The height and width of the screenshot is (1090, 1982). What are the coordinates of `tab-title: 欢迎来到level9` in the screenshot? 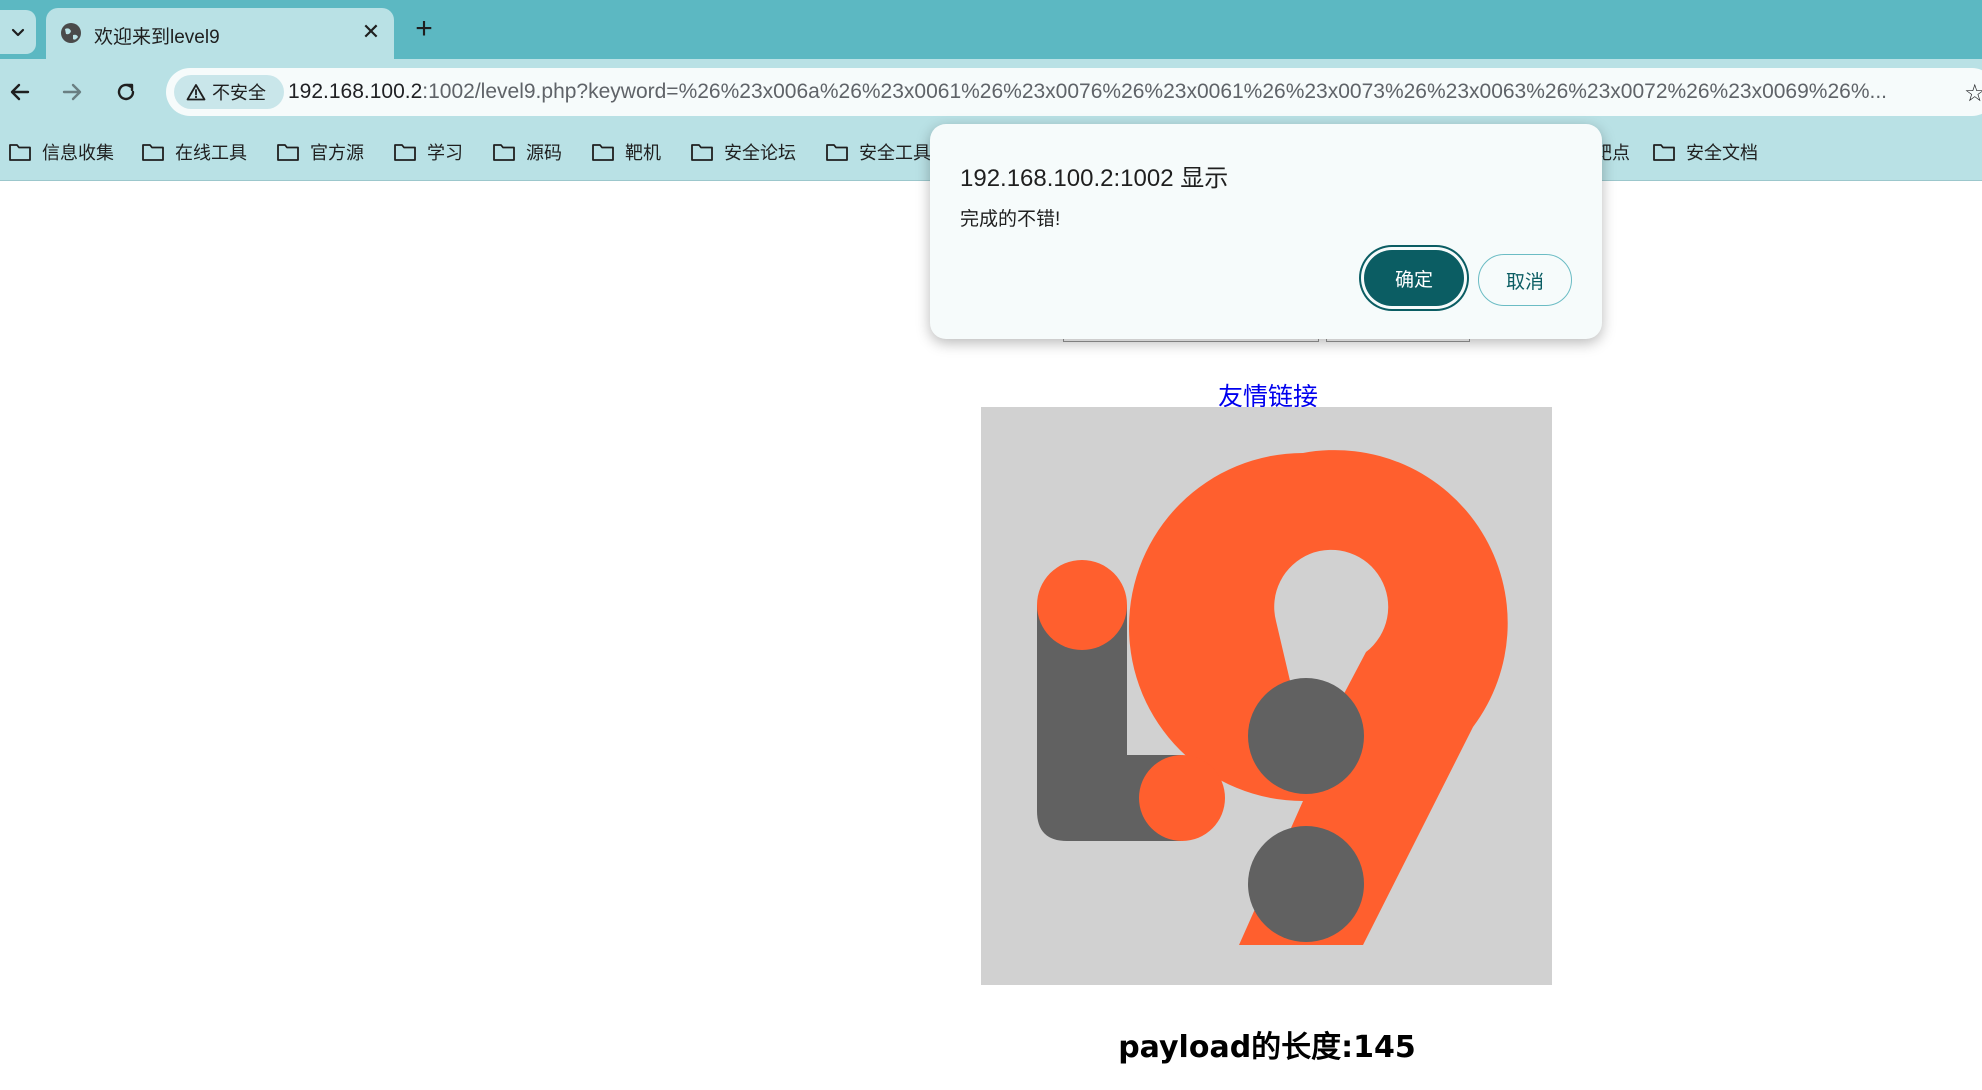 It's located at (157, 37).